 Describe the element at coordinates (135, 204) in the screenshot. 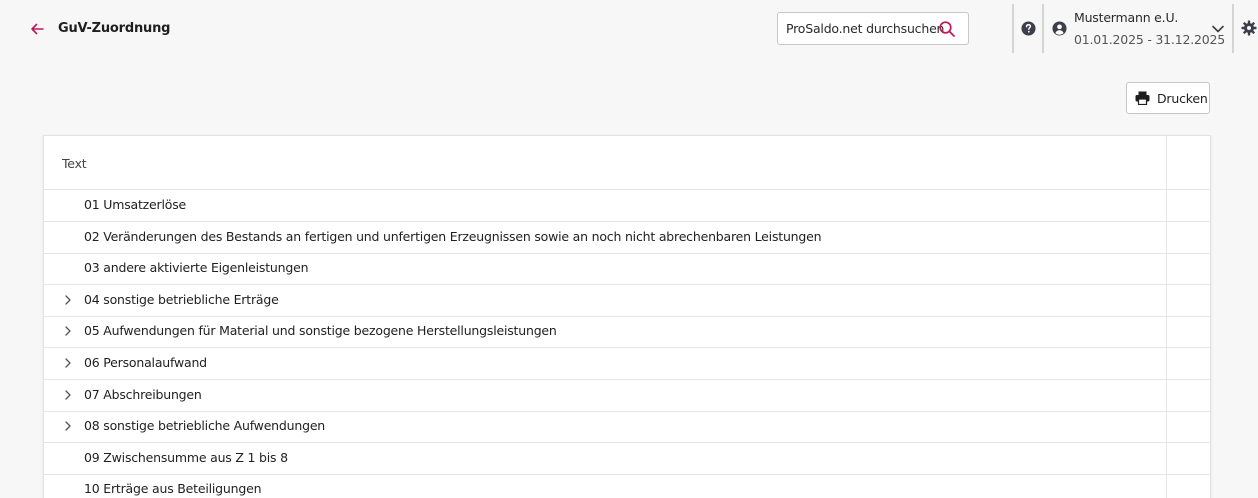

I see `row-label: 01 Umsatzerlöse` at that location.